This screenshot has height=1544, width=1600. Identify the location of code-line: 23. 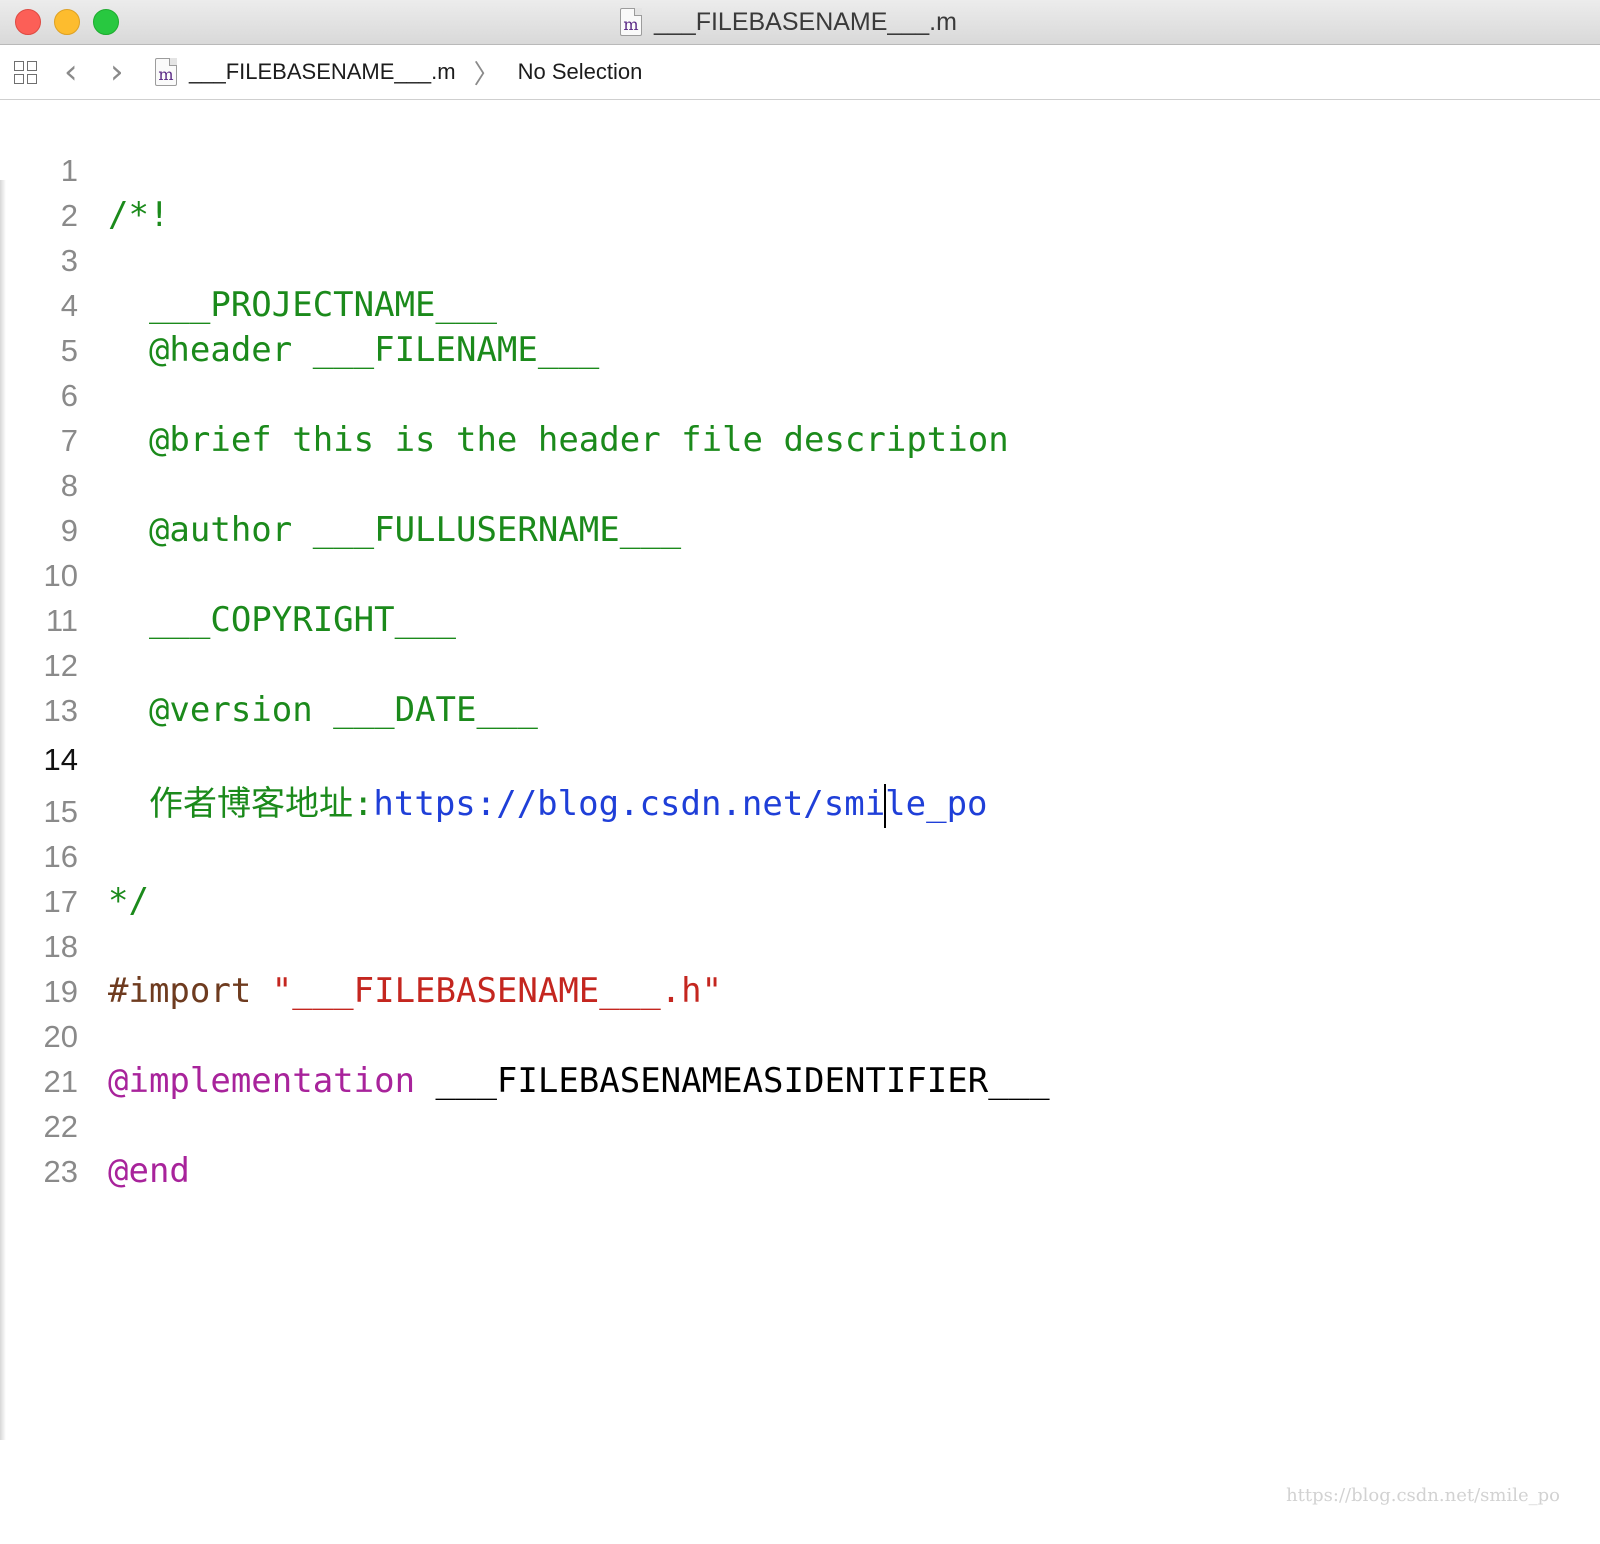
(800, 1146).